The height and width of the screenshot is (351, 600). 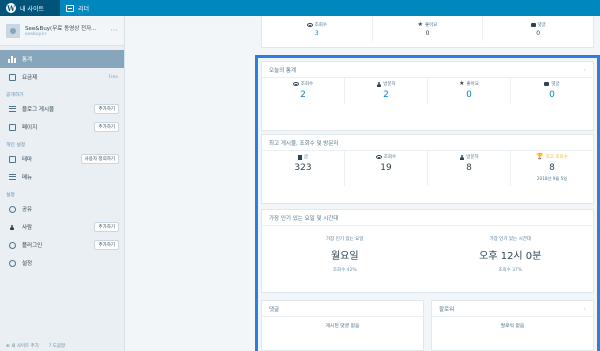 What do you see at coordinates (30, 128) in the screenshot?
I see `sidebar-item-label: 페이지` at bounding box center [30, 128].